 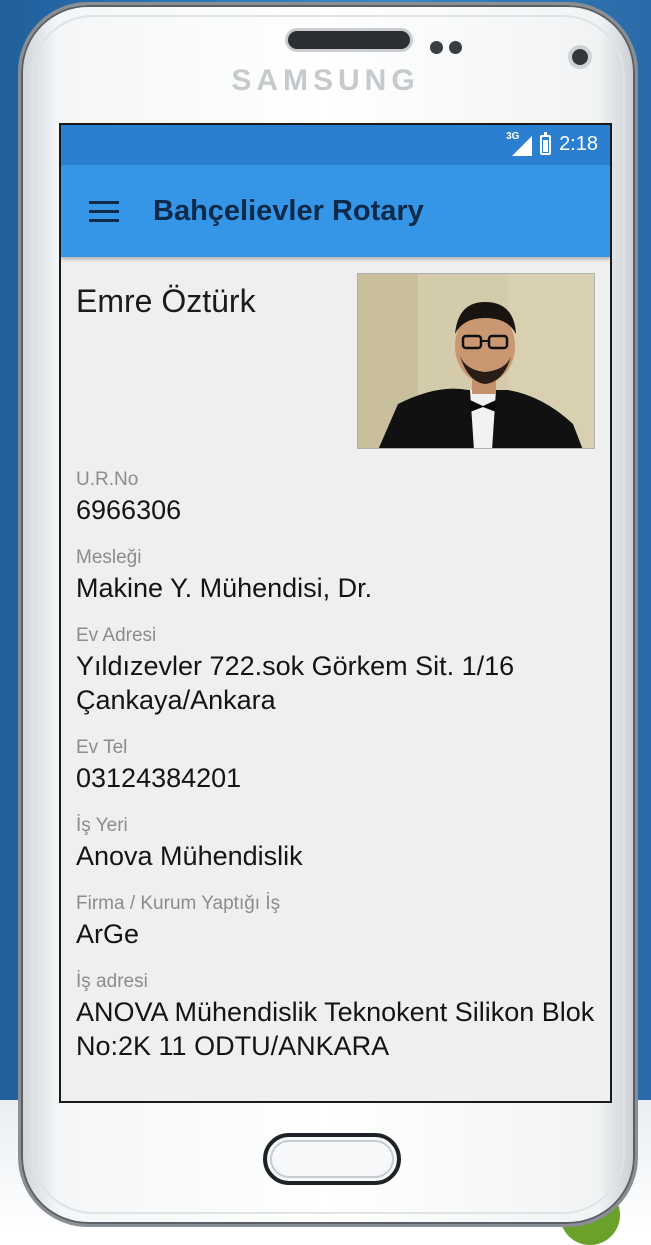 I want to click on field-occupation: Mesleği Makine Y. Mühendisi, Dr., so click(x=336, y=575).